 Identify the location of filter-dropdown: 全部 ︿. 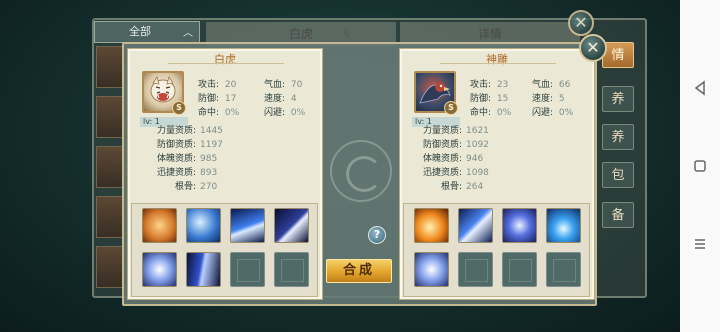
(147, 32).